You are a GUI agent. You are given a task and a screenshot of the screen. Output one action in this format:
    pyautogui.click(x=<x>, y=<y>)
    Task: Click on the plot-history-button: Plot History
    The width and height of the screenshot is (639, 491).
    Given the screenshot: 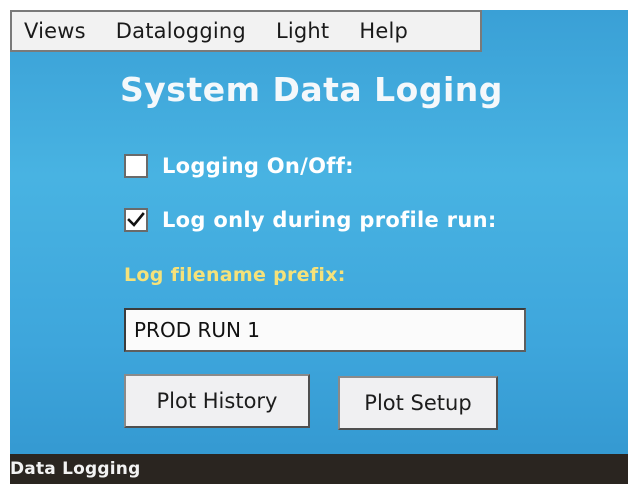 What is the action you would take?
    pyautogui.click(x=217, y=401)
    